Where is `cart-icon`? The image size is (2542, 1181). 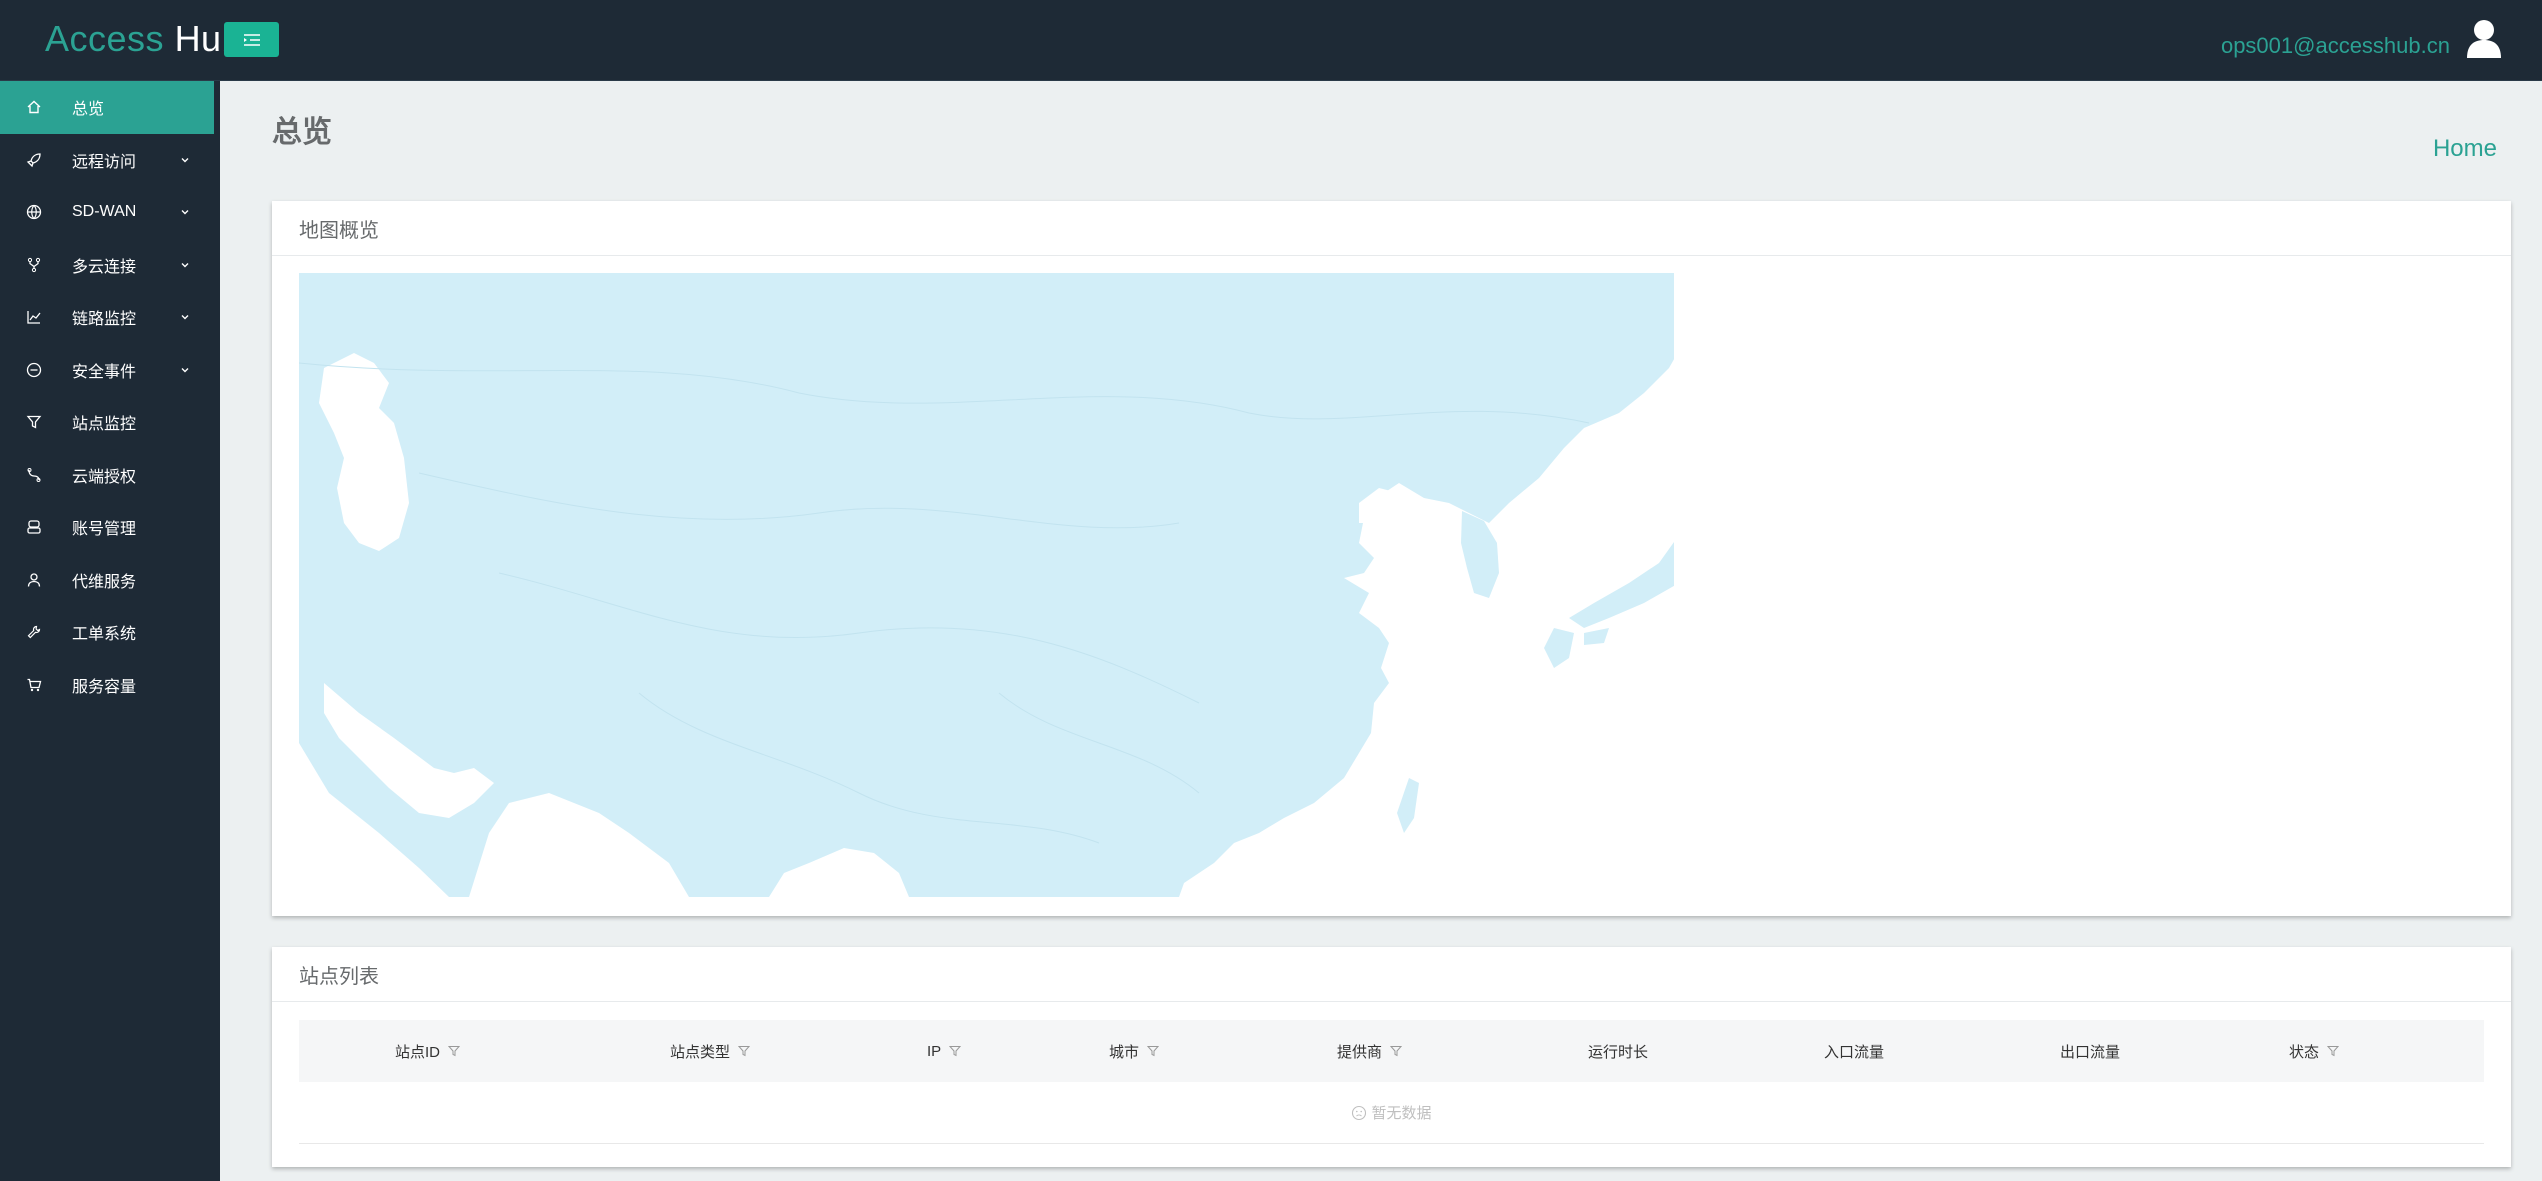 cart-icon is located at coordinates (34, 685).